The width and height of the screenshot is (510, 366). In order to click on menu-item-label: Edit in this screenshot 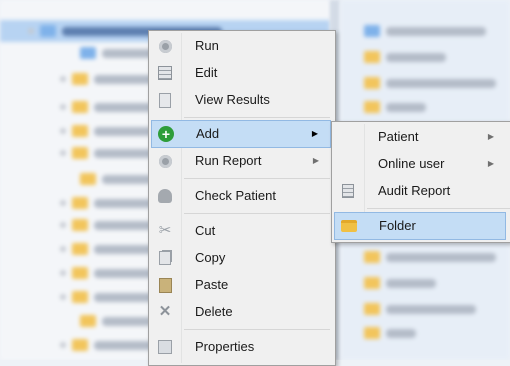, I will do `click(206, 72)`.